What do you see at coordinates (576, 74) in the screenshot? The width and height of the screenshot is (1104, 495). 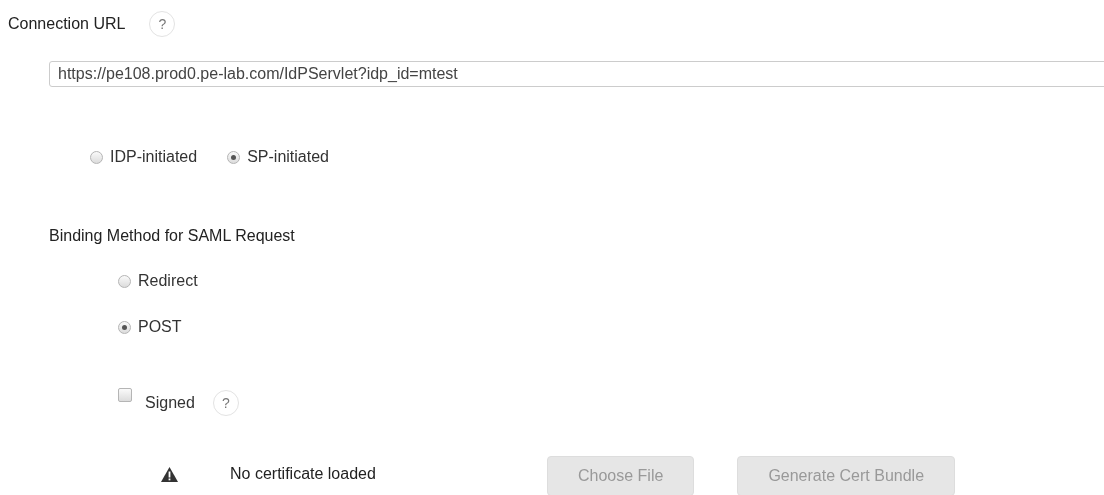 I see `url-input-field: https://pe108.prod0.pe-lab.com/IdPServlet?idp_id=mtest` at bounding box center [576, 74].